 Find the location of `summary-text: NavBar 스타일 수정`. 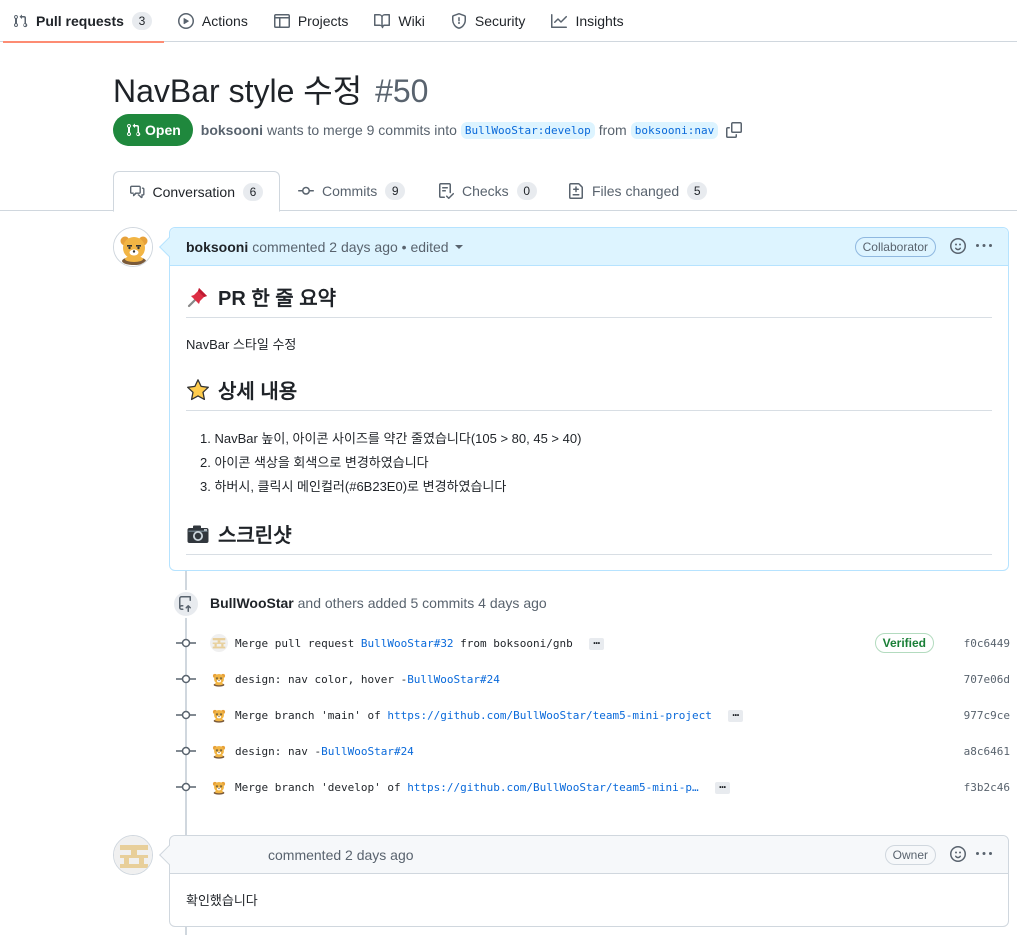

summary-text: NavBar 스타일 수정 is located at coordinates (241, 344).